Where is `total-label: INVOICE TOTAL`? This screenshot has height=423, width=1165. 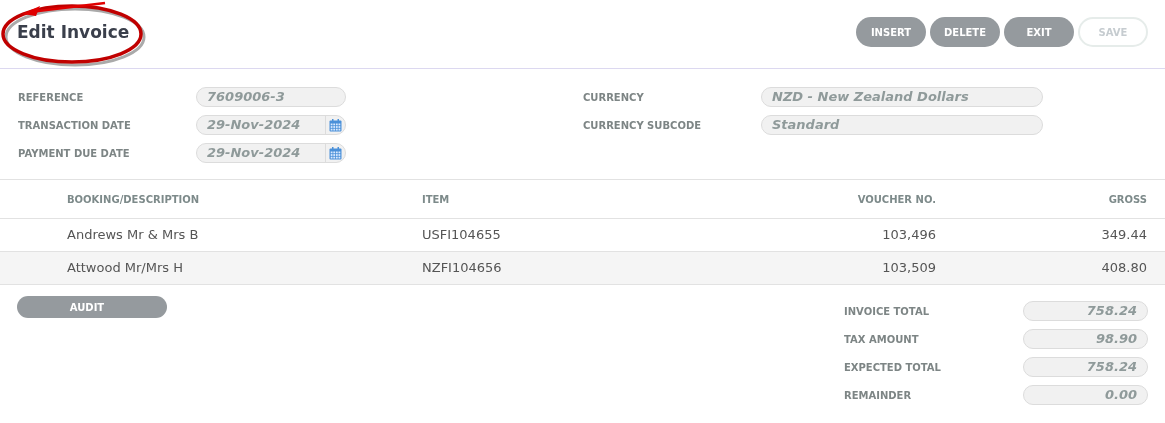
total-label: INVOICE TOTAL is located at coordinates (887, 311).